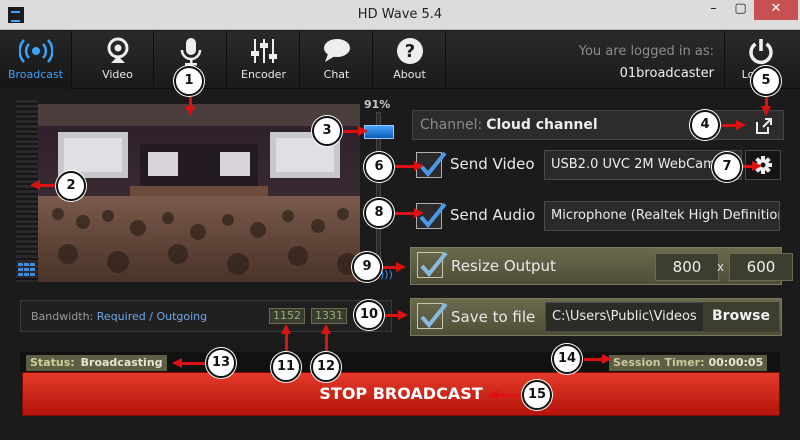 The width and height of the screenshot is (800, 440). Describe the element at coordinates (567, 359) in the screenshot. I see `callout-14: 14` at that location.